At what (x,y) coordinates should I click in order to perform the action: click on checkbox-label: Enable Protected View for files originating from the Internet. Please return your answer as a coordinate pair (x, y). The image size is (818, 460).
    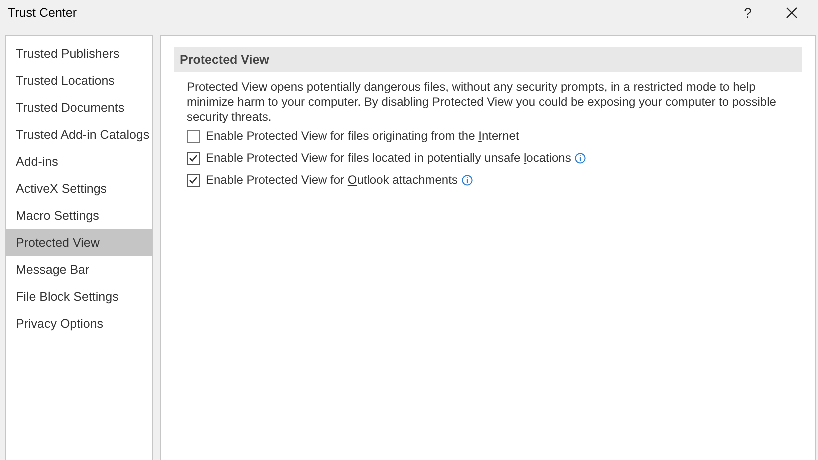
    Looking at the image, I should click on (363, 136).